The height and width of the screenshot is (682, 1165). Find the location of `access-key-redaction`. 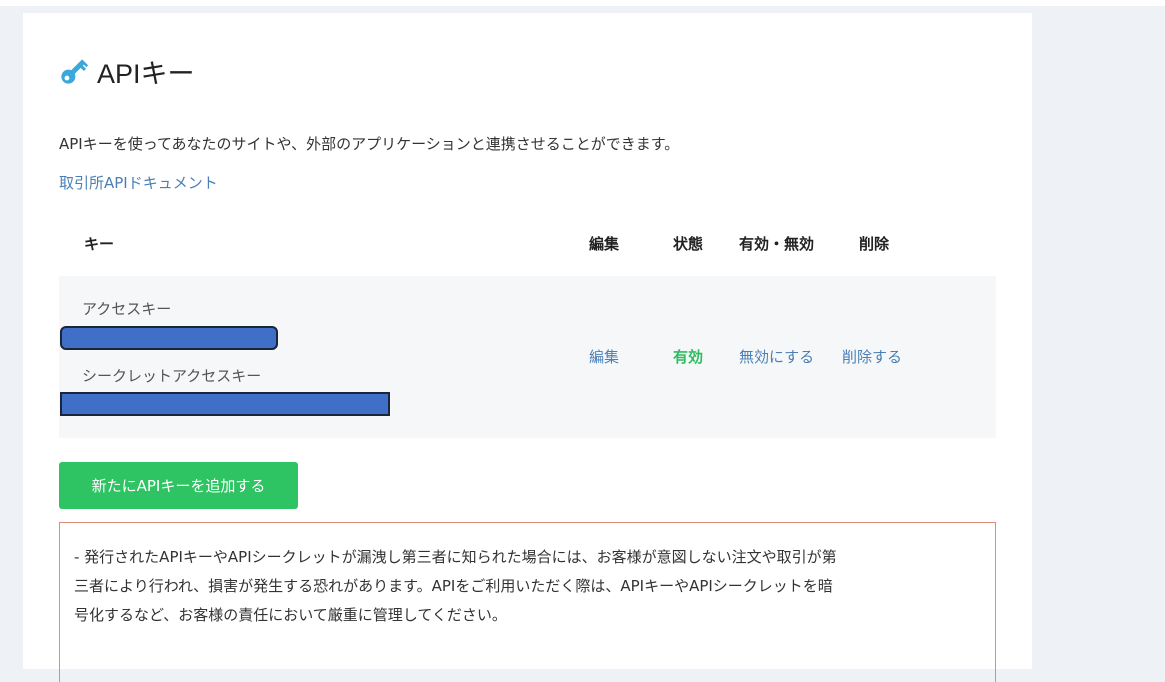

access-key-redaction is located at coordinates (169, 338).